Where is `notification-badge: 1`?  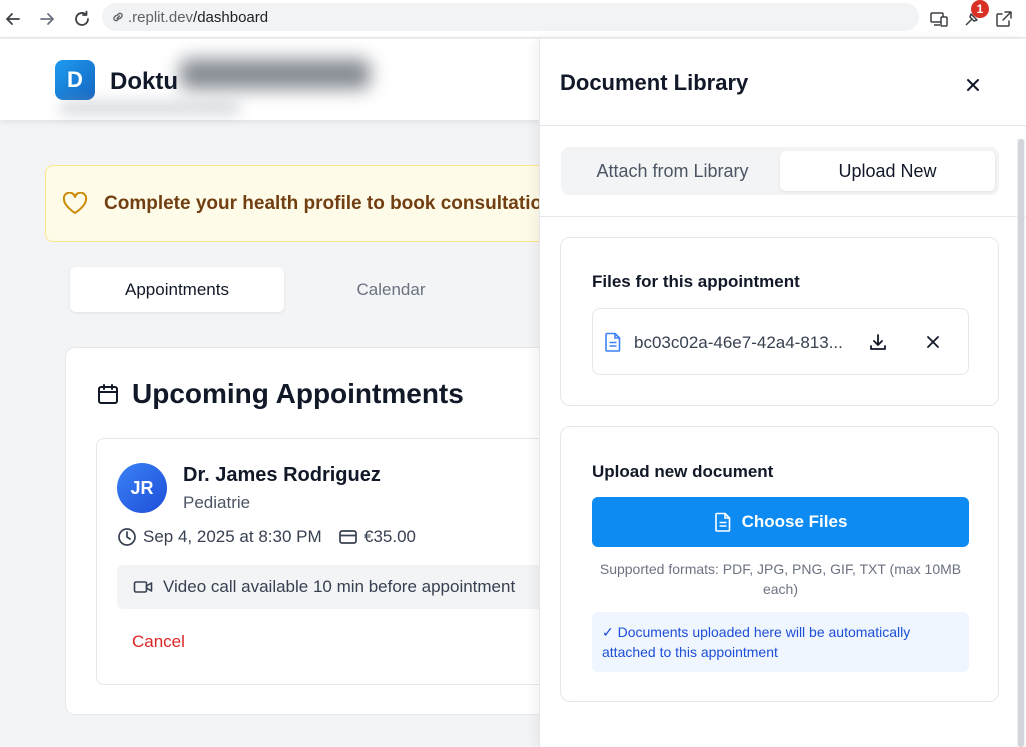
notification-badge: 1 is located at coordinates (980, 9).